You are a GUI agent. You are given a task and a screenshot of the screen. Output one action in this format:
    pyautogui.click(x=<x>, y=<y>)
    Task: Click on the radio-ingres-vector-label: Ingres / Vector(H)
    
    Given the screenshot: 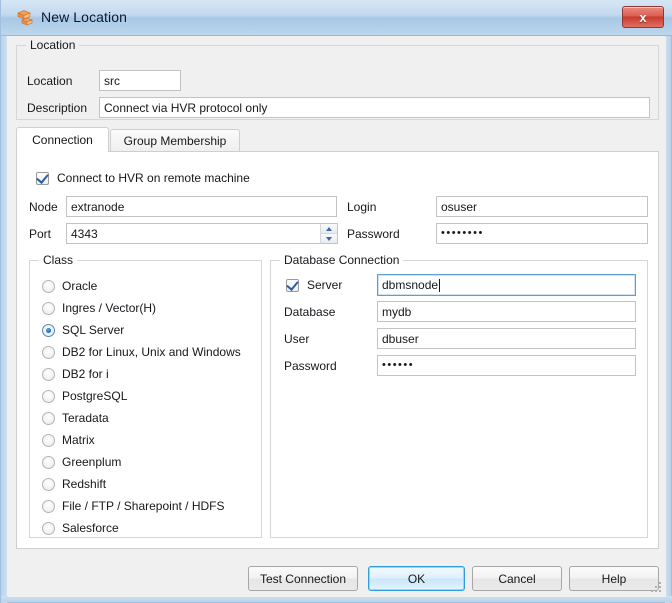 What is the action you would take?
    pyautogui.click(x=109, y=308)
    